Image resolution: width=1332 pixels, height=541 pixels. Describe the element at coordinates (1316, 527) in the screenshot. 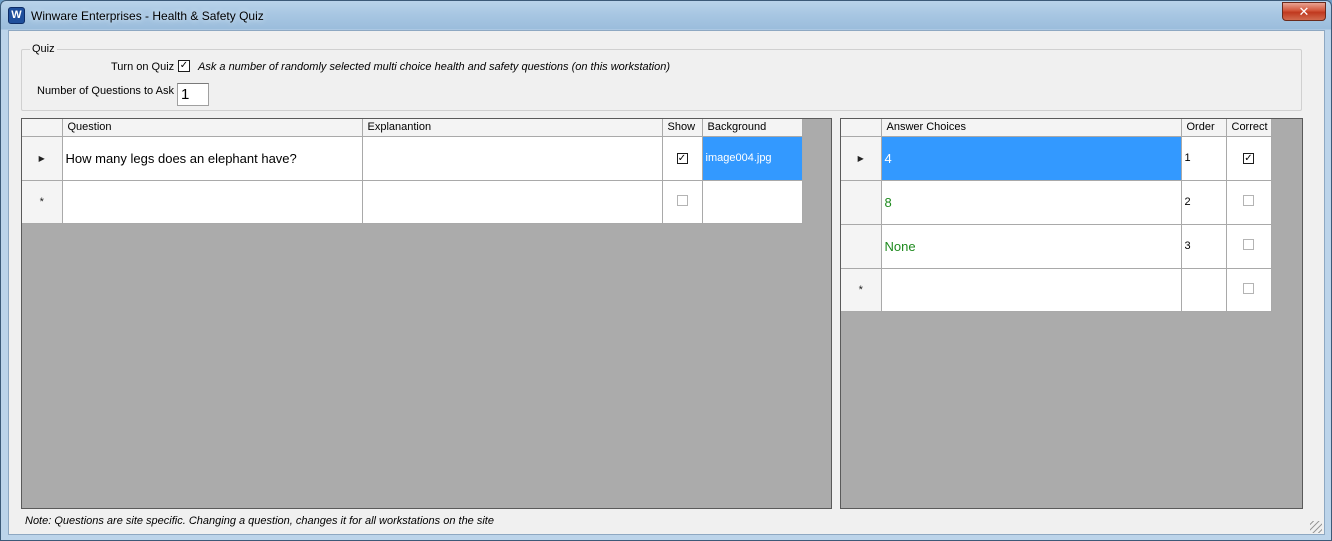

I see `resize-grip-icon` at that location.